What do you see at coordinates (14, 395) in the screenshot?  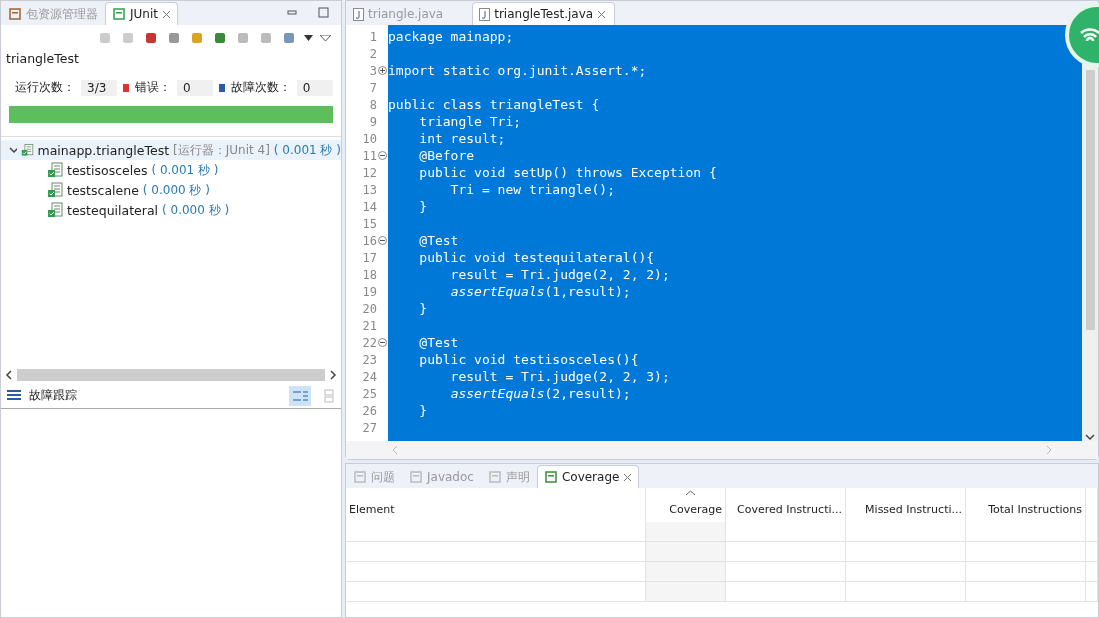 I see `stack-trace-icon` at bounding box center [14, 395].